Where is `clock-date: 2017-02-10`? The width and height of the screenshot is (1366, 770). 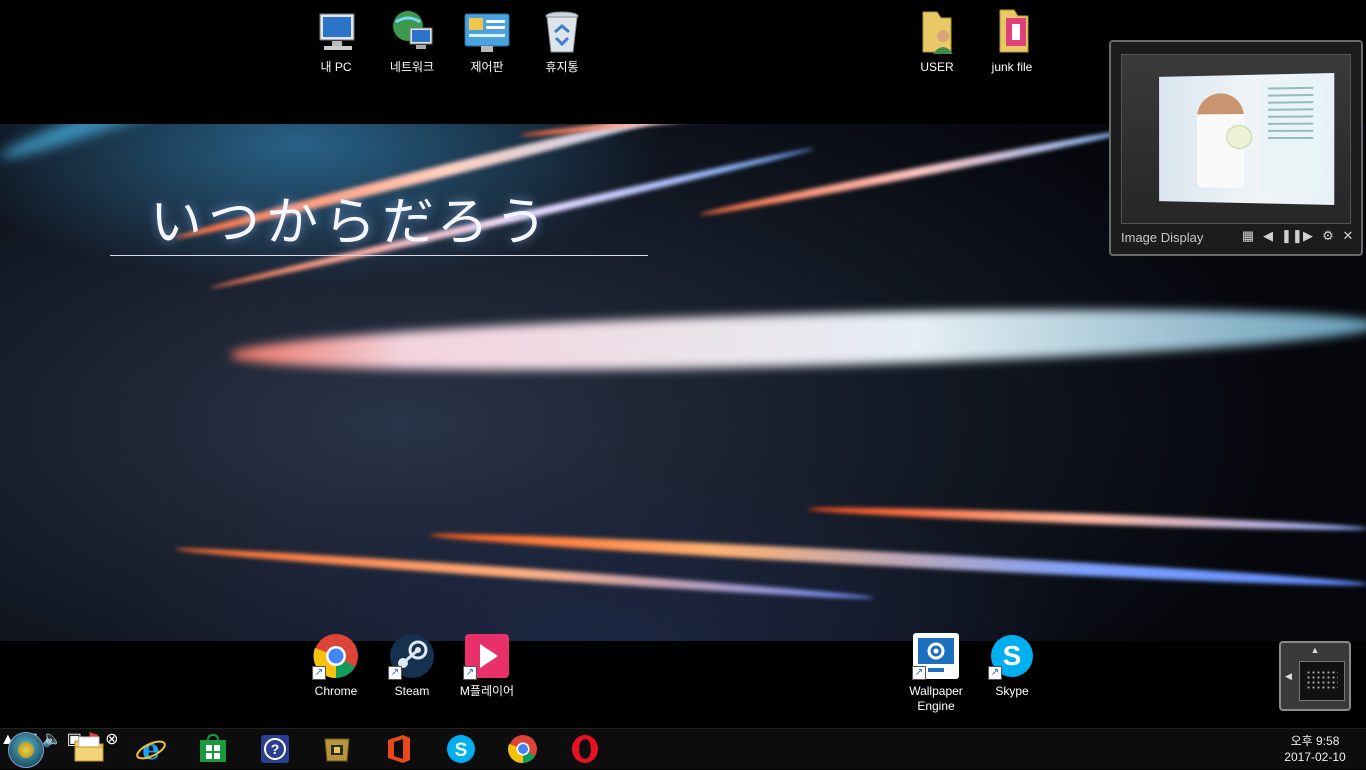 clock-date: 2017-02-10 is located at coordinates (1315, 757).